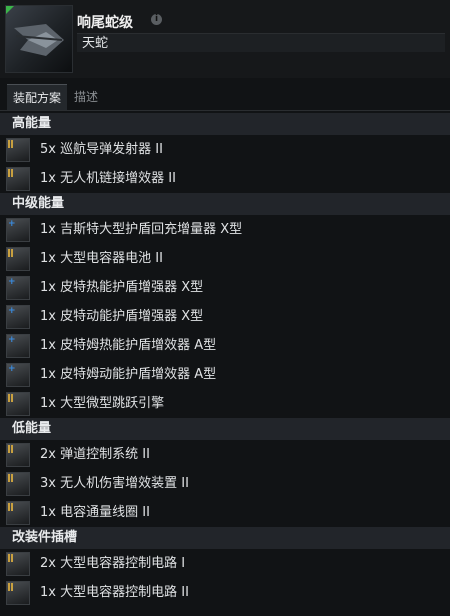 The width and height of the screenshot is (450, 616). I want to click on micro-jump-icon, so click(18, 404).